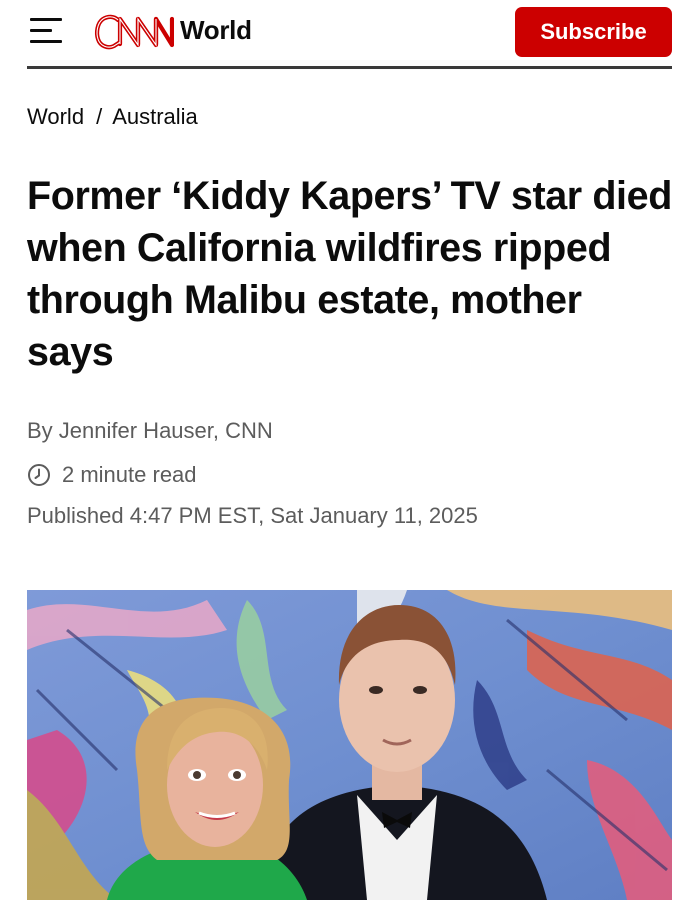 Image resolution: width=698 pixels, height=900 pixels. Describe the element at coordinates (136, 430) in the screenshot. I see `author-link: Jennifer Hauser` at that location.